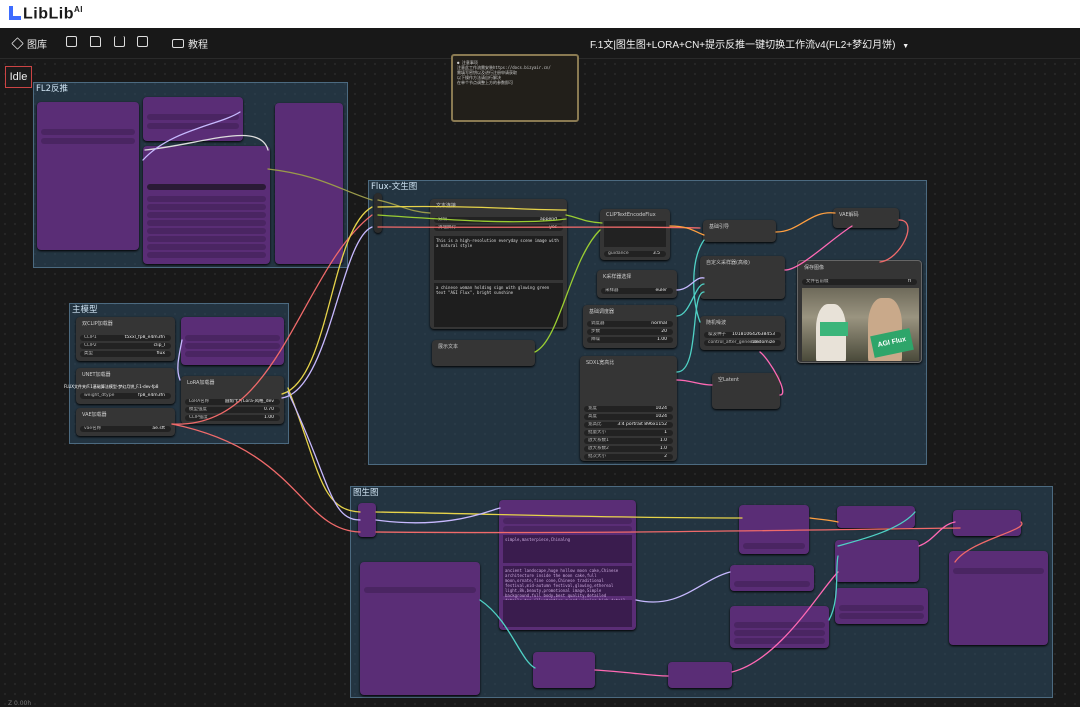 The height and width of the screenshot is (707, 1080). What do you see at coordinates (746, 391) in the screenshot?
I see `empty-latent-node: 空Latent` at bounding box center [746, 391].